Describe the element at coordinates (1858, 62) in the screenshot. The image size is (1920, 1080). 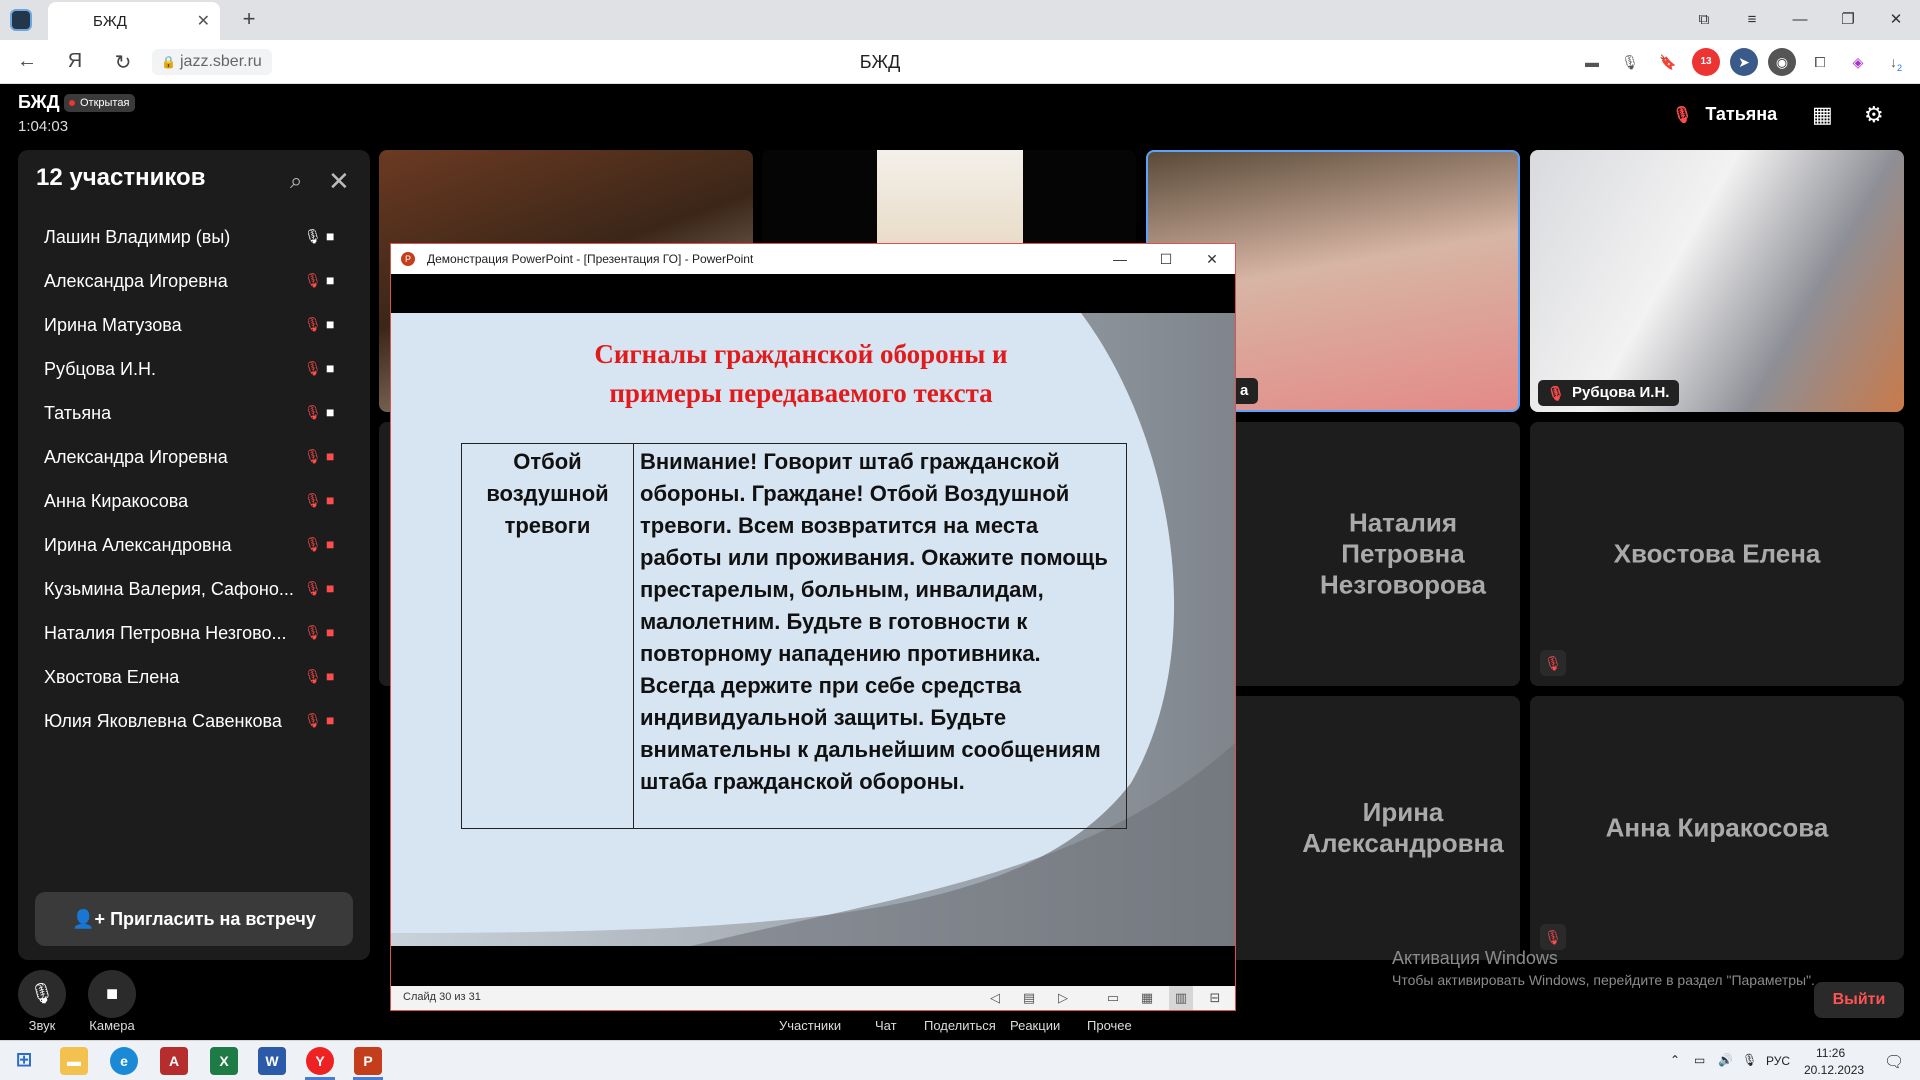
I see `profile-icon: ◈` at that location.